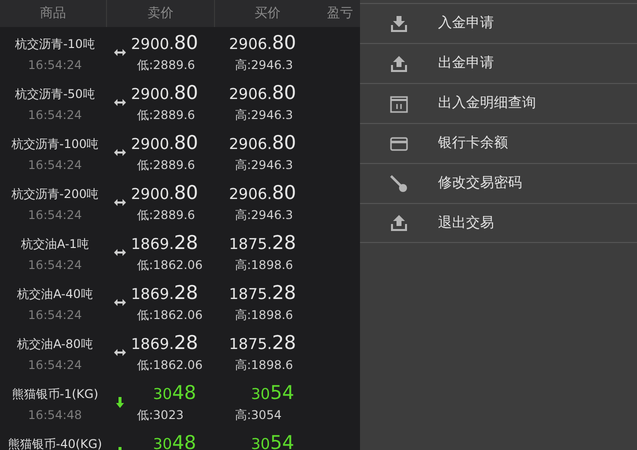 The height and width of the screenshot is (450, 637). What do you see at coordinates (258, 415) in the screenshot?
I see `high-price: 高:3054` at bounding box center [258, 415].